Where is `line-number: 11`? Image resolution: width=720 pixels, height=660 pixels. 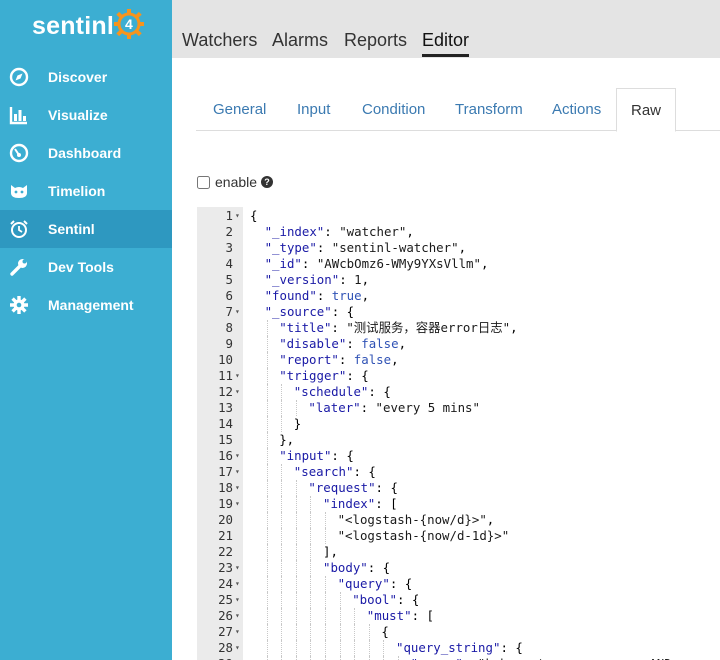 line-number: 11 is located at coordinates (225, 375).